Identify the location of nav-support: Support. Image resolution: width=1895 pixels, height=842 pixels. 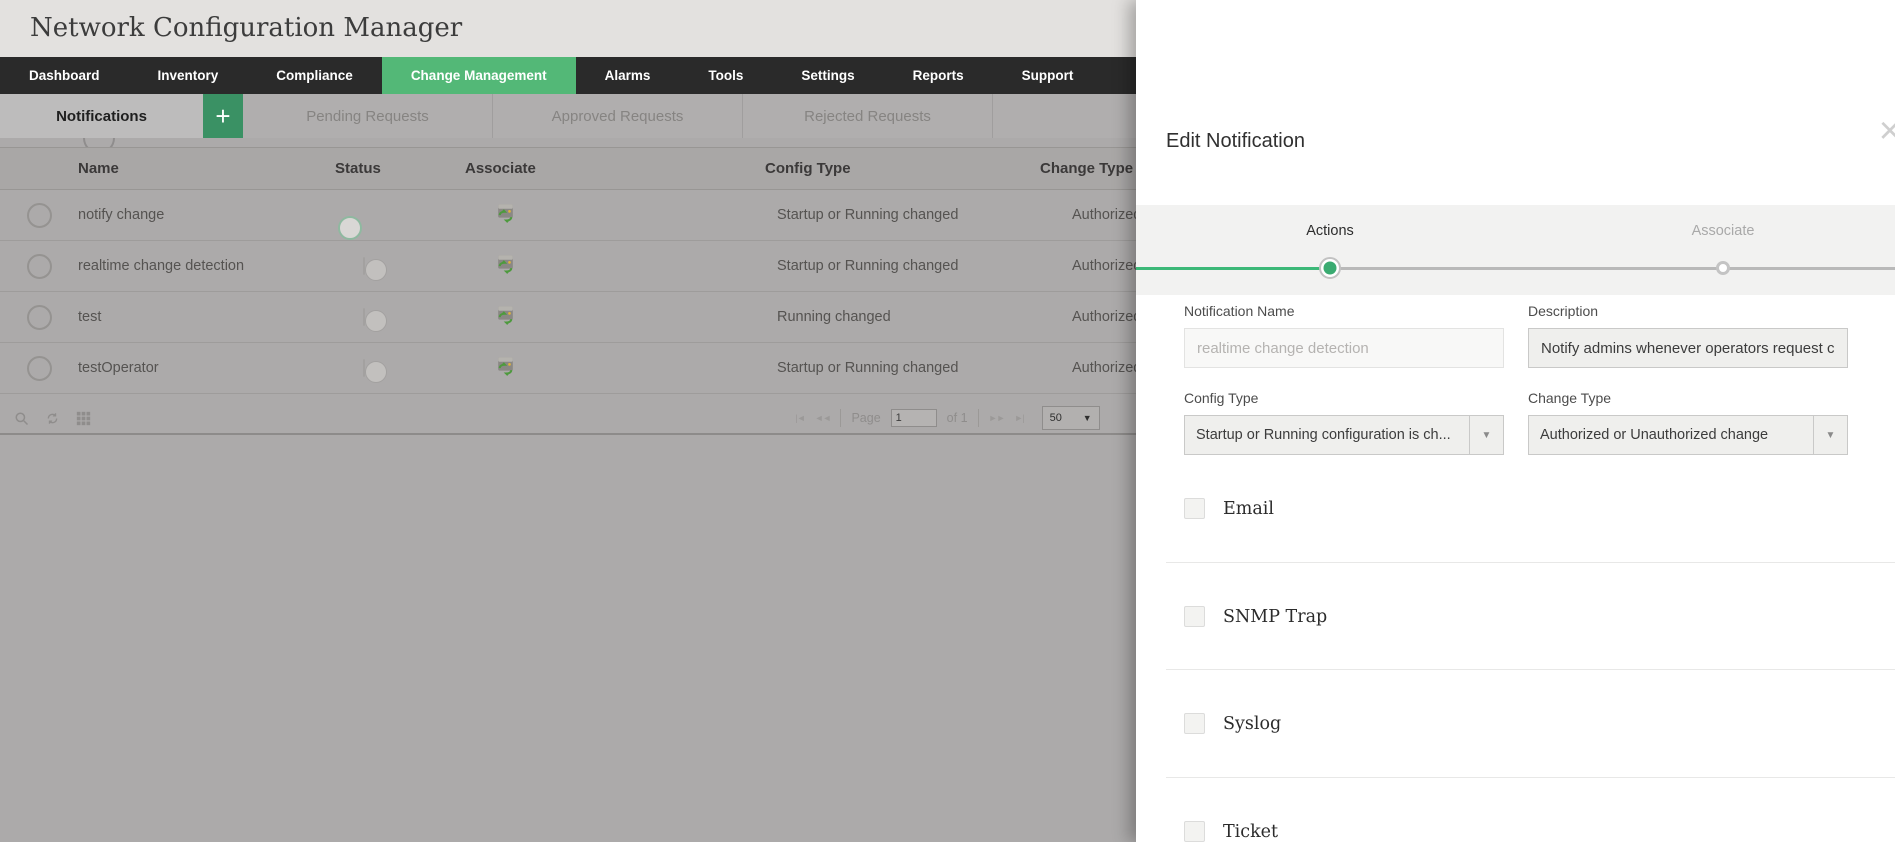
(1048, 75).